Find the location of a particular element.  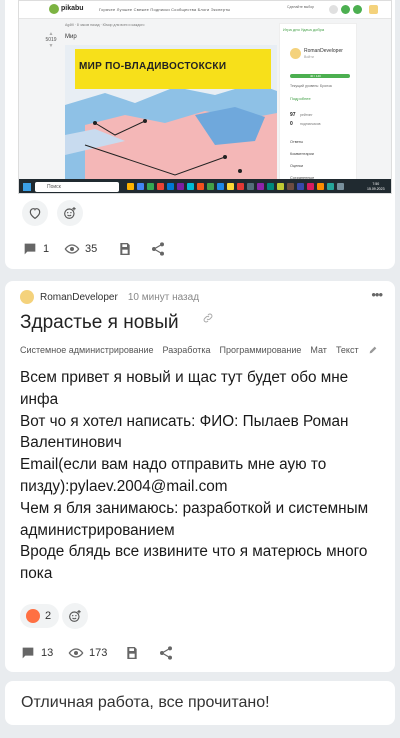

comments-count: 13 is located at coordinates (36, 653).